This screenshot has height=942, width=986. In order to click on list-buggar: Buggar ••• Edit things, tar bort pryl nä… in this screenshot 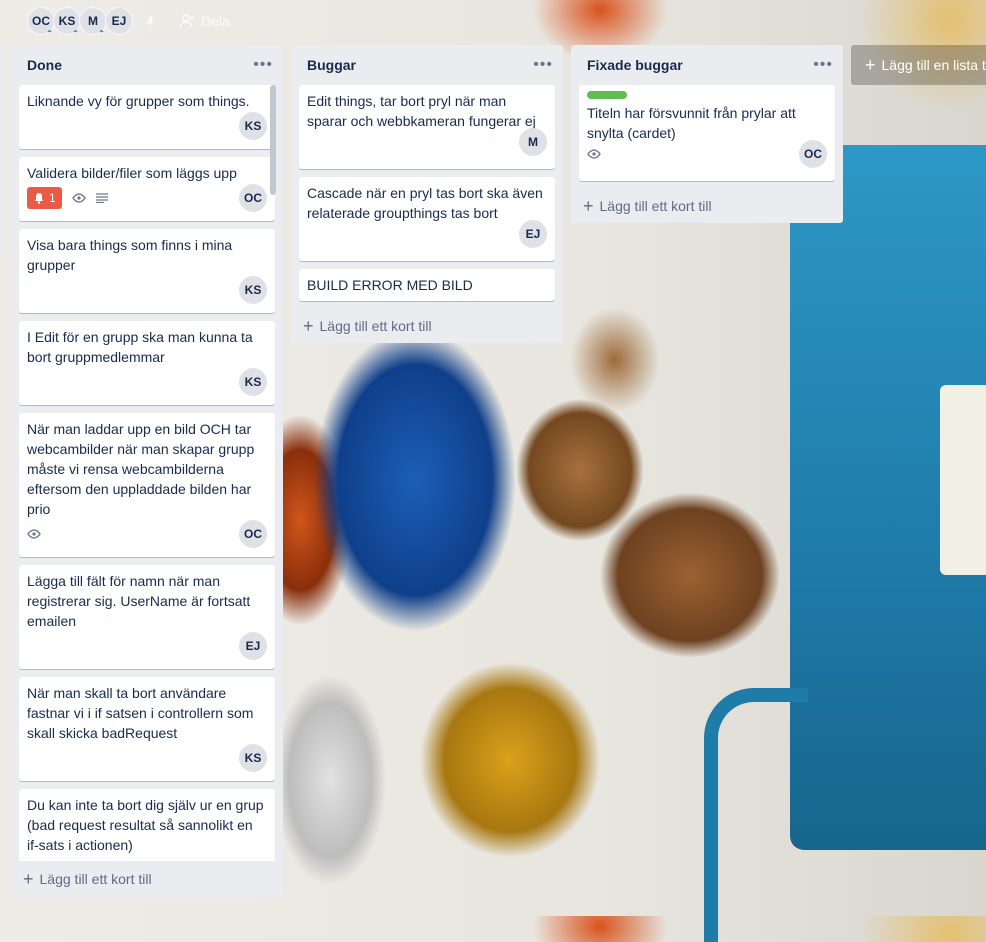, I will do `click(427, 194)`.